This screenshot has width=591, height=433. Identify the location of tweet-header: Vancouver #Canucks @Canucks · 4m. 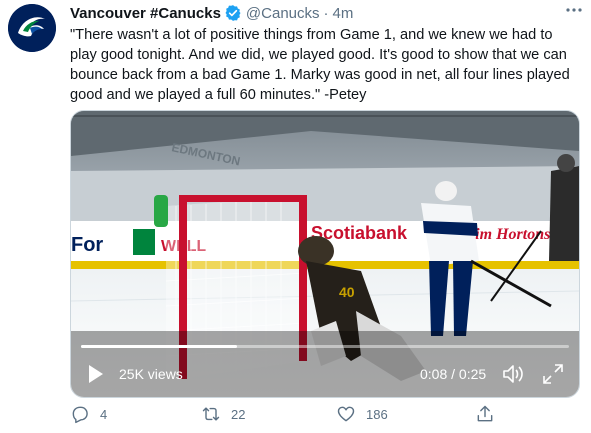
(211, 13).